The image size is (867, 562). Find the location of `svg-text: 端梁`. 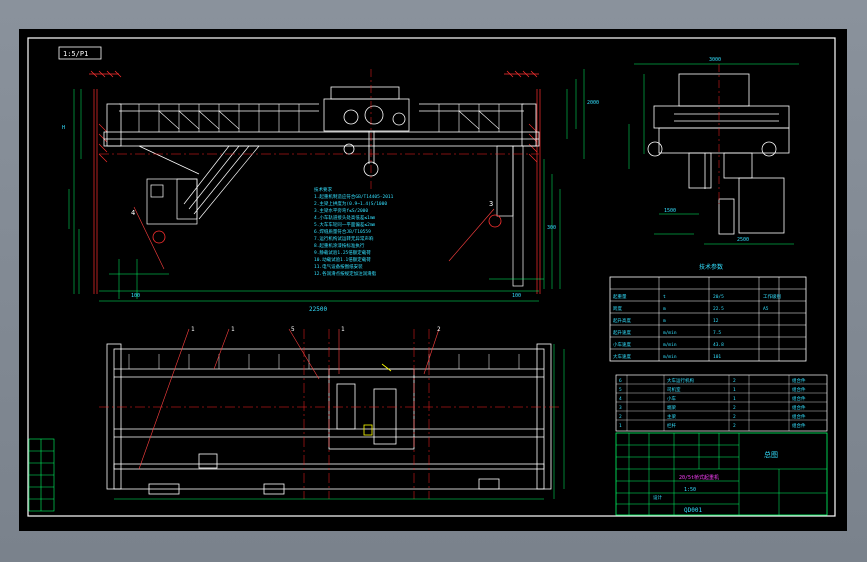

svg-text: 端梁 is located at coordinates (671, 407).